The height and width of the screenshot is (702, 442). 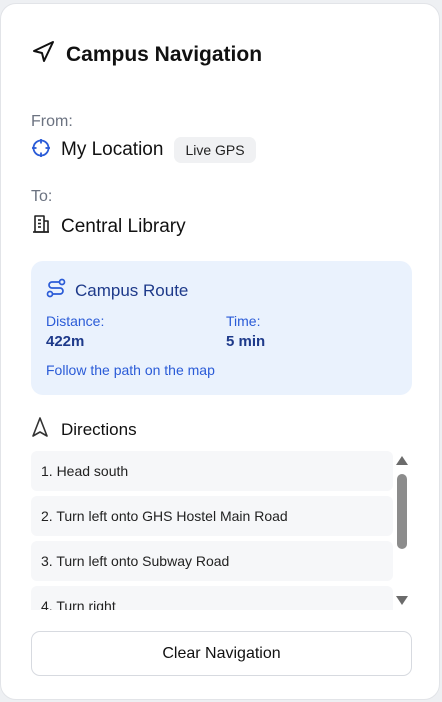 What do you see at coordinates (52, 121) in the screenshot?
I see `from-label: From:` at bounding box center [52, 121].